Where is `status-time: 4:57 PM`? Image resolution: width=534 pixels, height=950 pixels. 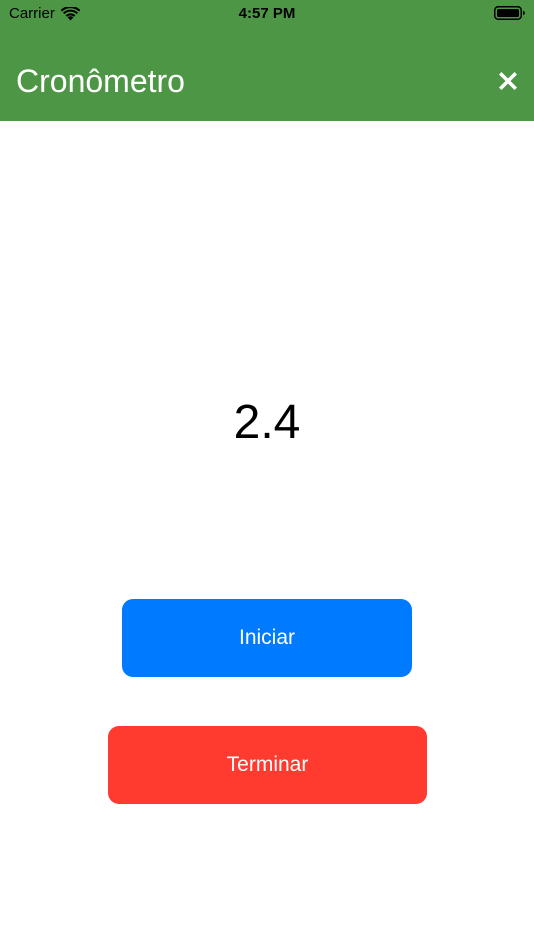 status-time: 4:57 PM is located at coordinates (267, 13).